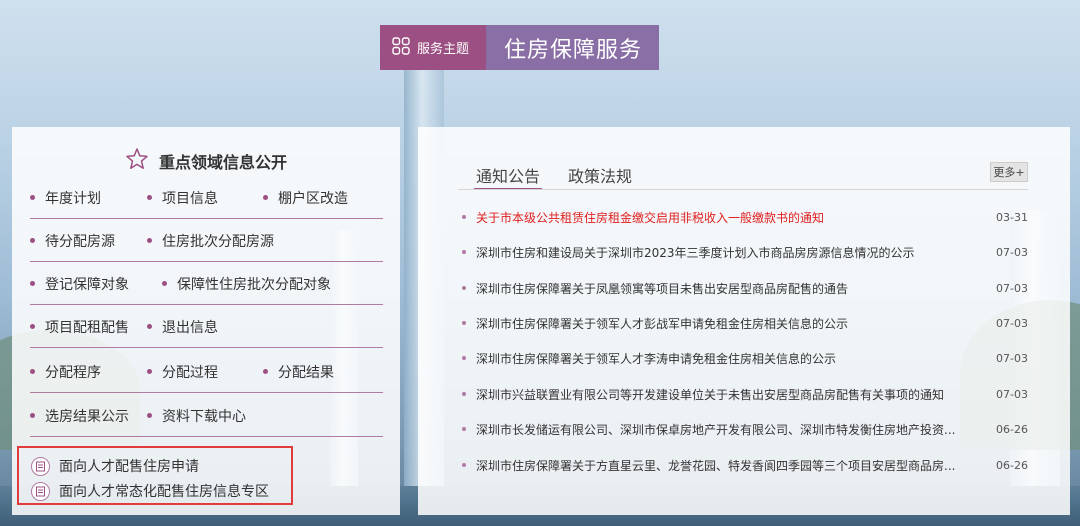  I want to click on special-link-label: 面向人才配售住房申请, so click(129, 467).